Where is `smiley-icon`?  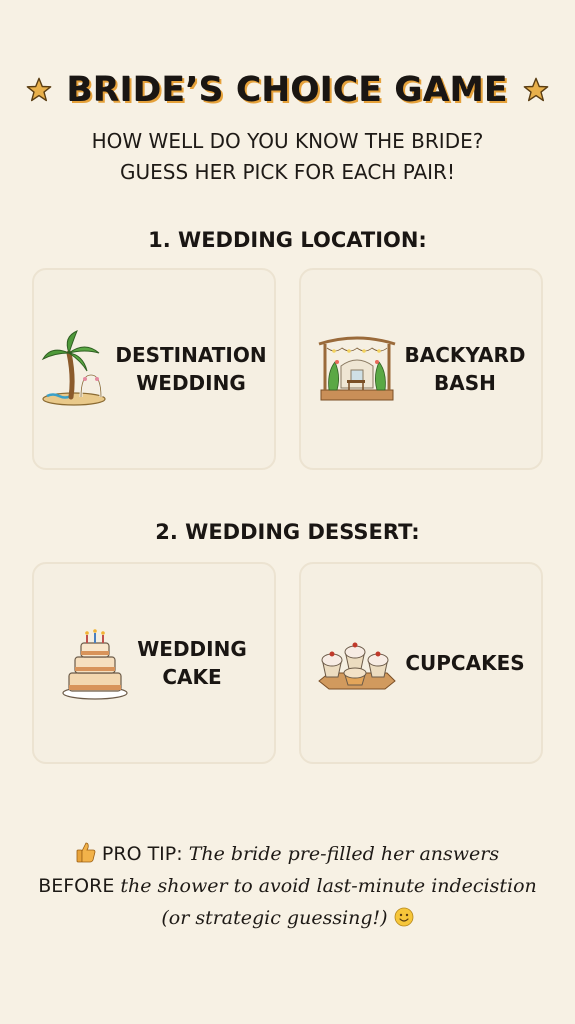 smiley-icon is located at coordinates (404, 917).